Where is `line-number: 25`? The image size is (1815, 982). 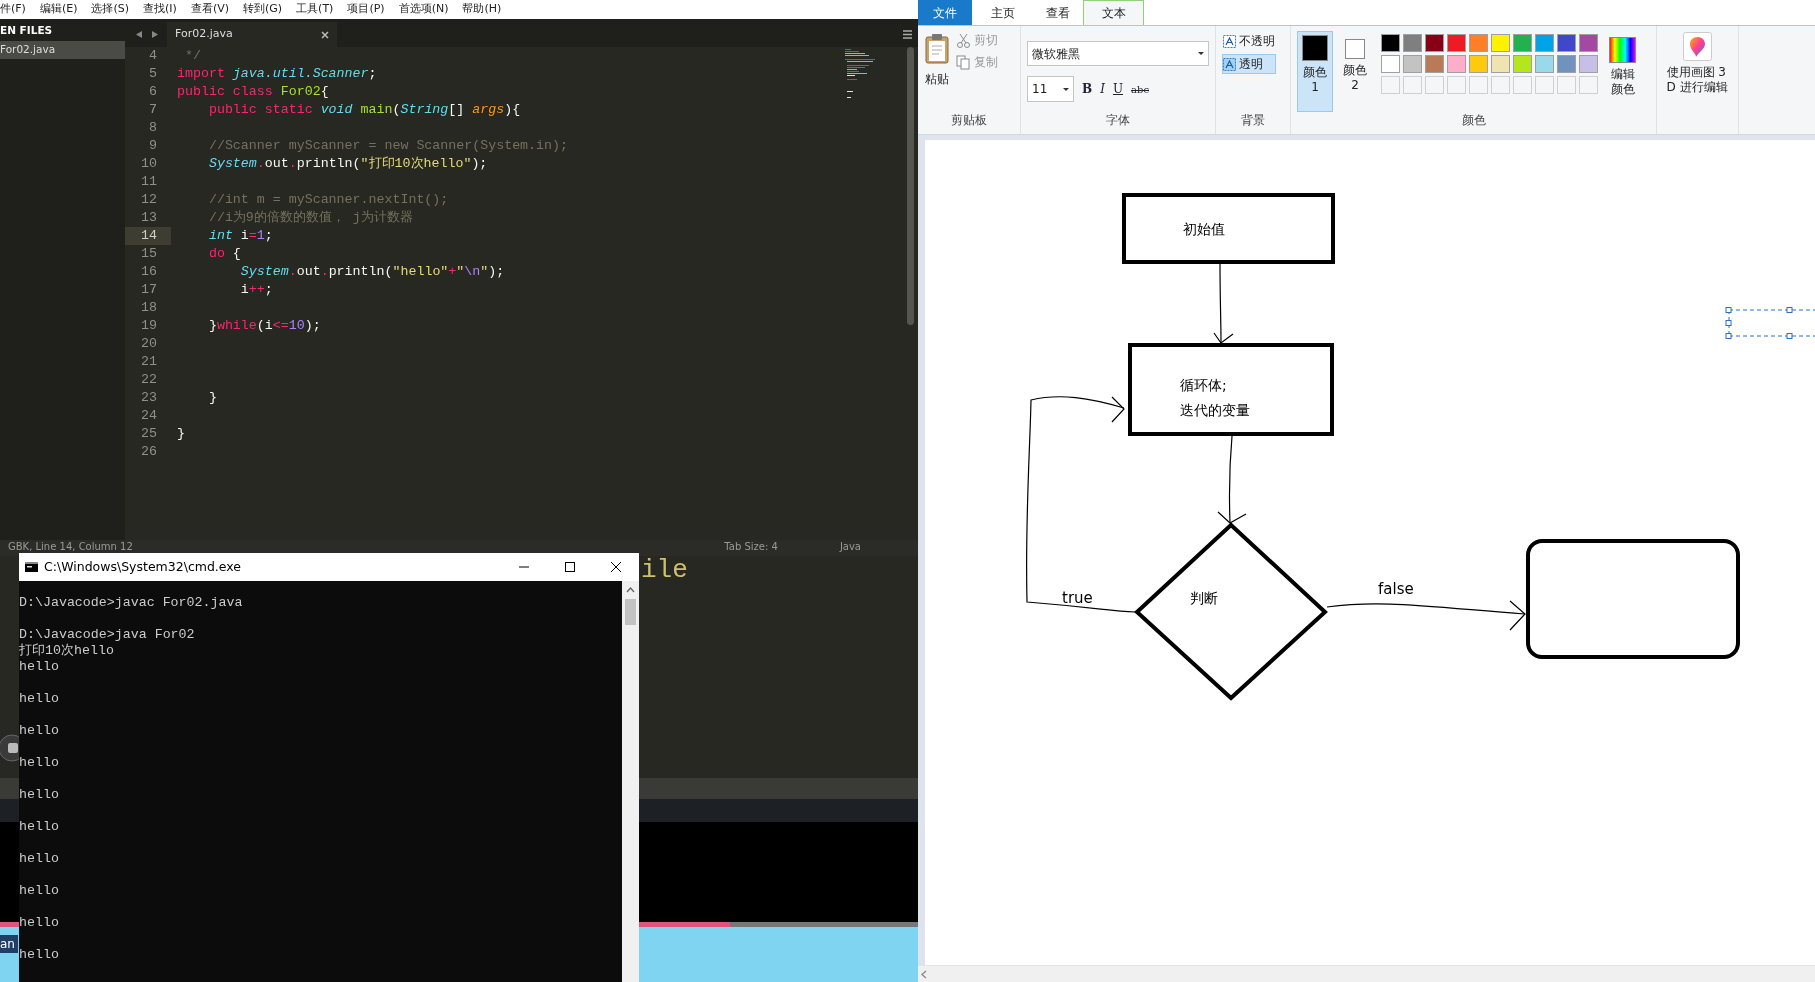 line-number: 25 is located at coordinates (149, 434).